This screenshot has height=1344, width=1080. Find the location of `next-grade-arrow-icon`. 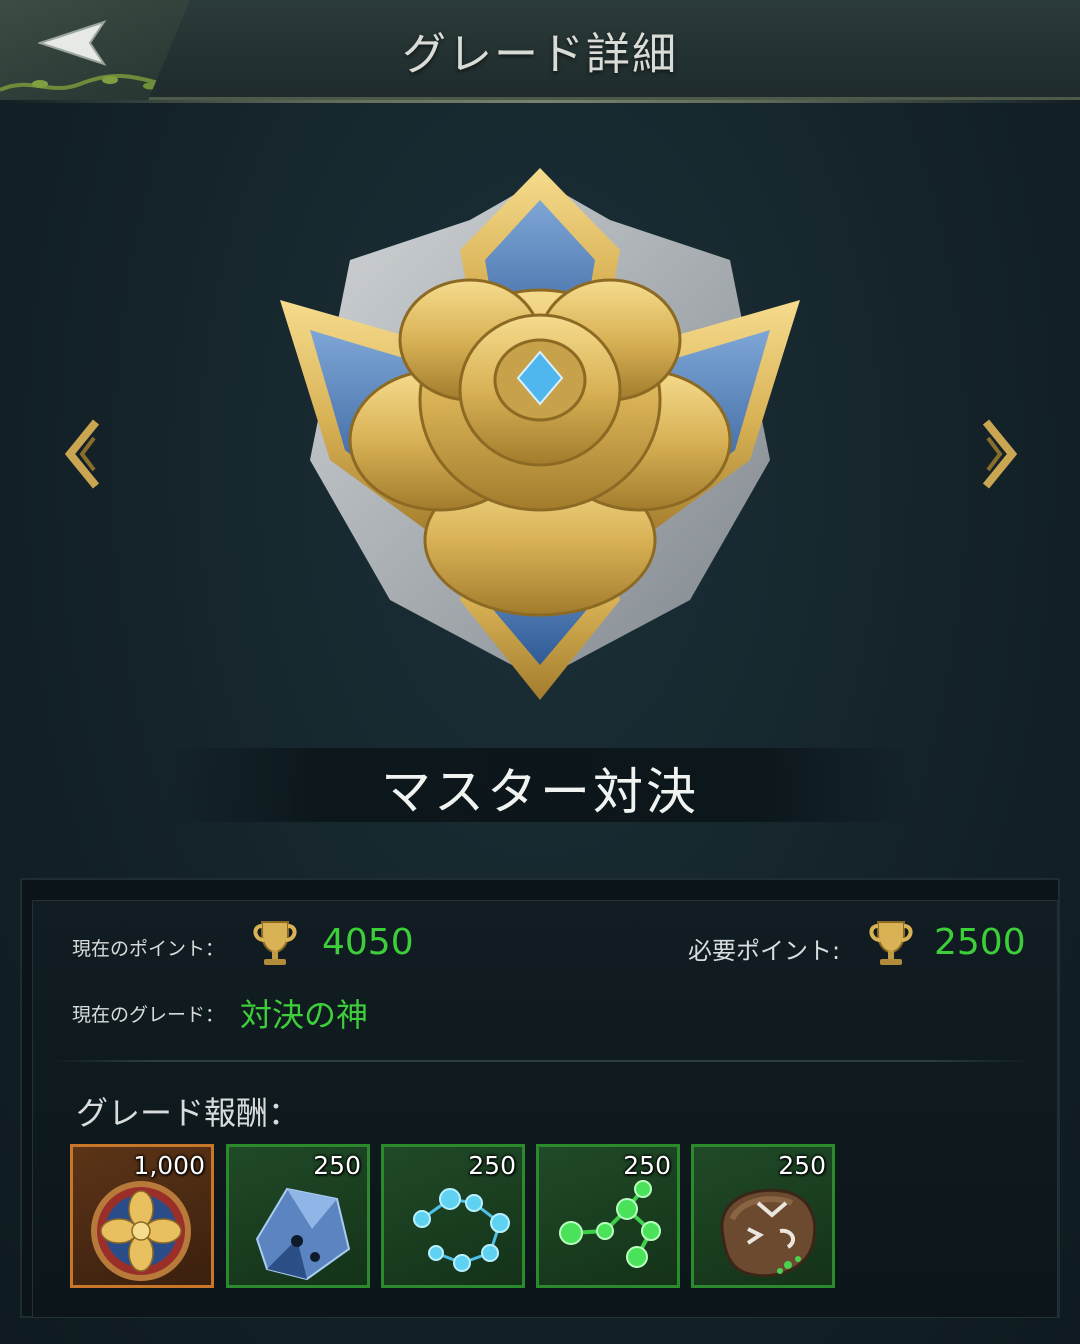

next-grade-arrow-icon is located at coordinates (998, 454).